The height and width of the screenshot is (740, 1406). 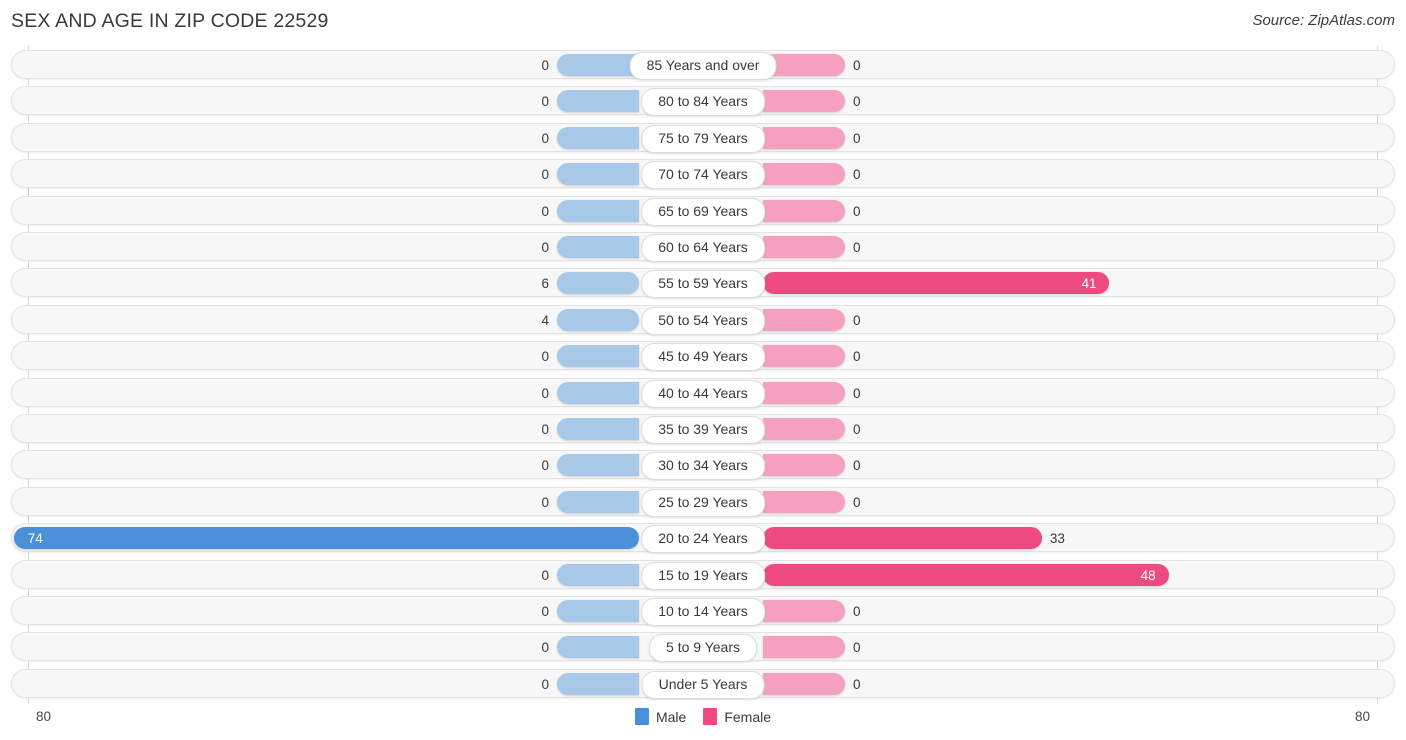 What do you see at coordinates (703, 283) in the screenshot?
I see `chart-row: 6 41 55 to 59 Years` at bounding box center [703, 283].